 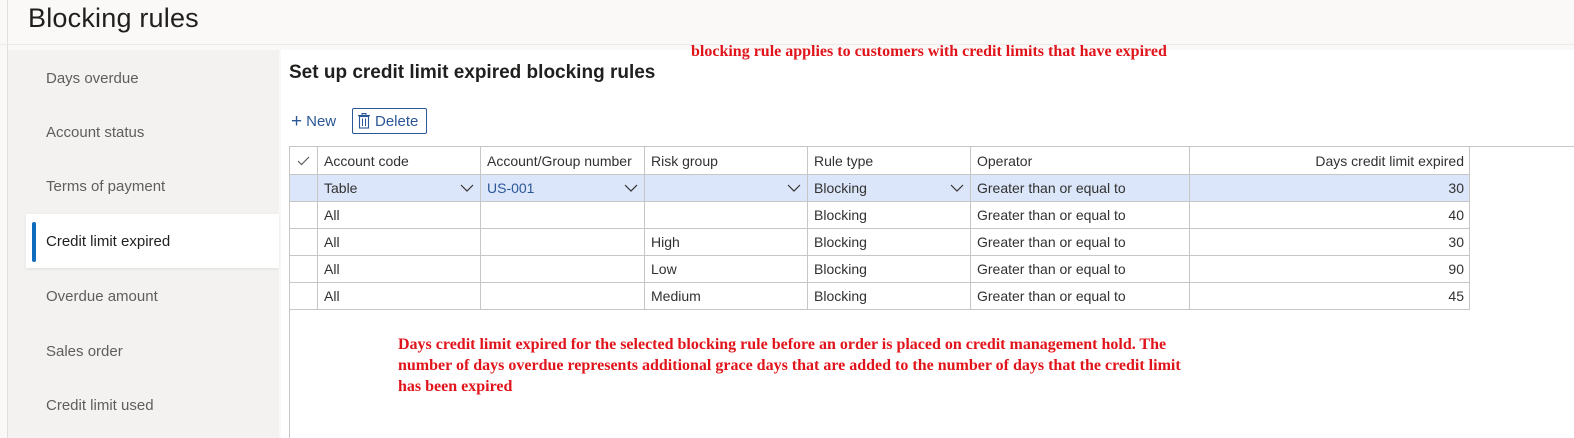 What do you see at coordinates (152, 132) in the screenshot?
I see `sidebar-item-account-status: Account status` at bounding box center [152, 132].